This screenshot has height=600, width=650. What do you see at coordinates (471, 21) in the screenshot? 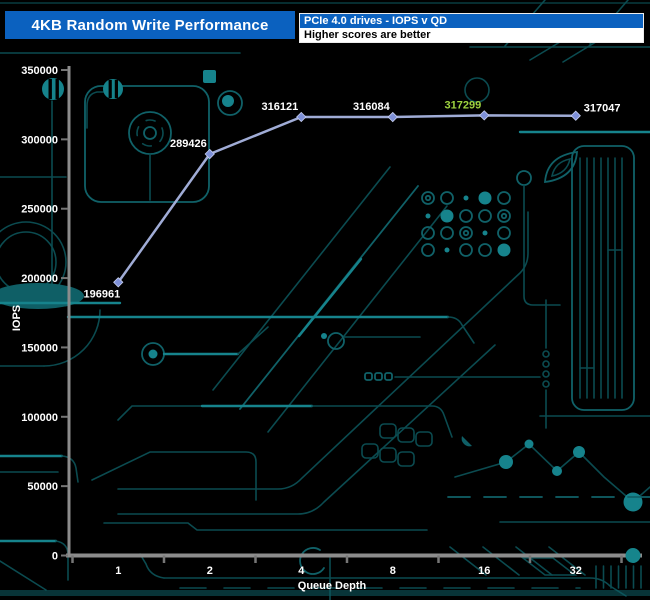
I see `info-subtitle: PCIe 4.0 drives - IOPS v QD` at bounding box center [471, 21].